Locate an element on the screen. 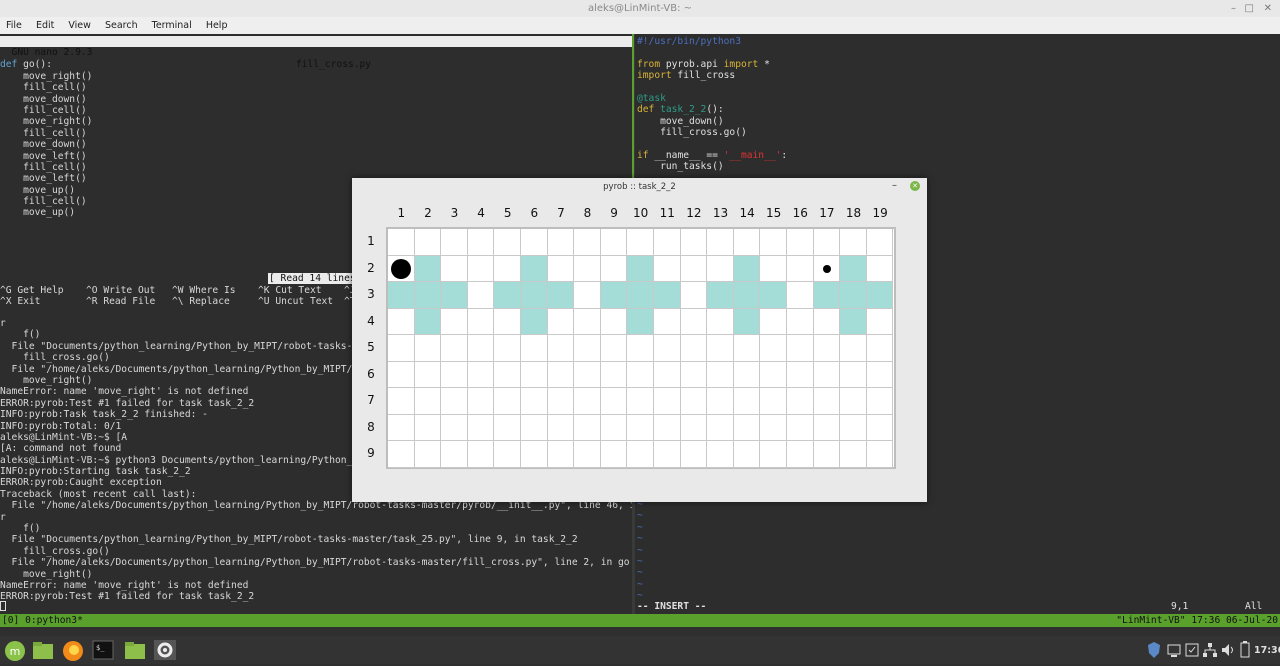 This screenshot has height=666, width=1280. window-titlebar: aleks@LinMint-VB: ~ – □ ✕ is located at coordinates (640, 8).